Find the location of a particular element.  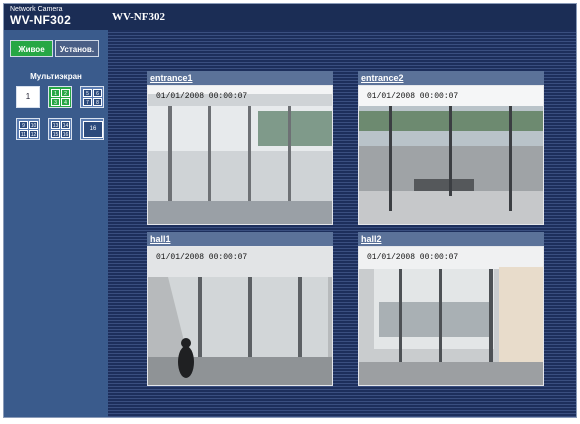

grid-cell: 12 is located at coordinates (33, 134).